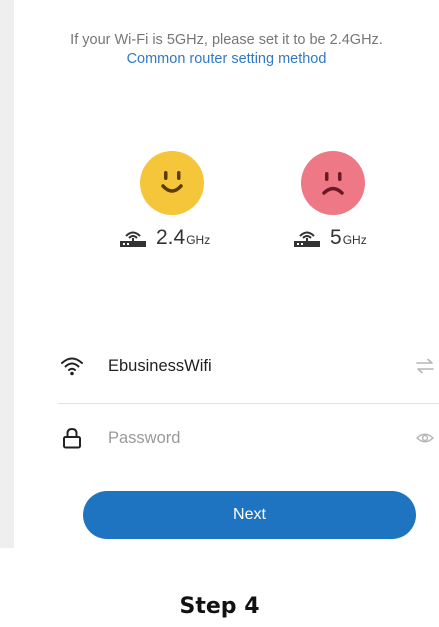 The image size is (439, 627). What do you see at coordinates (333, 183) in the screenshot?
I see `sad-face-icon` at bounding box center [333, 183].